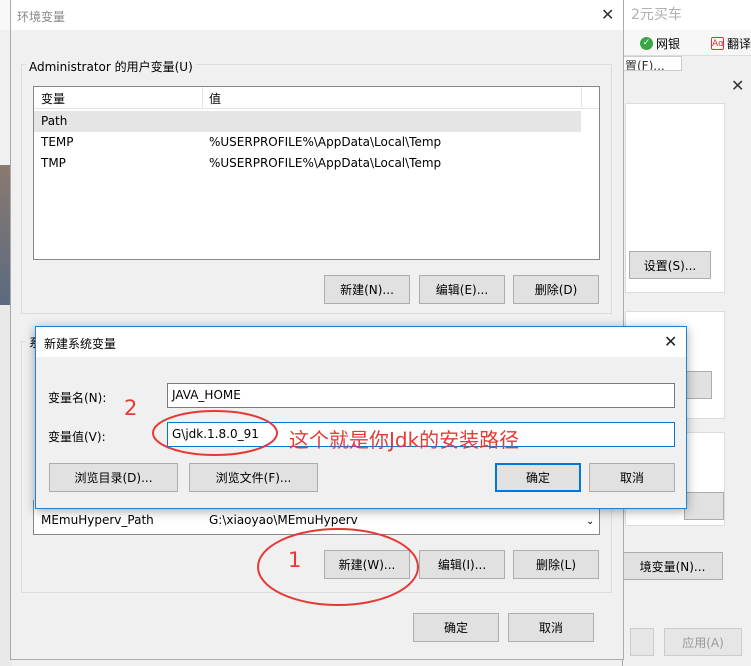 This screenshot has width=751, height=666. What do you see at coordinates (670, 341) in the screenshot?
I see `close-icon: ✕` at bounding box center [670, 341].